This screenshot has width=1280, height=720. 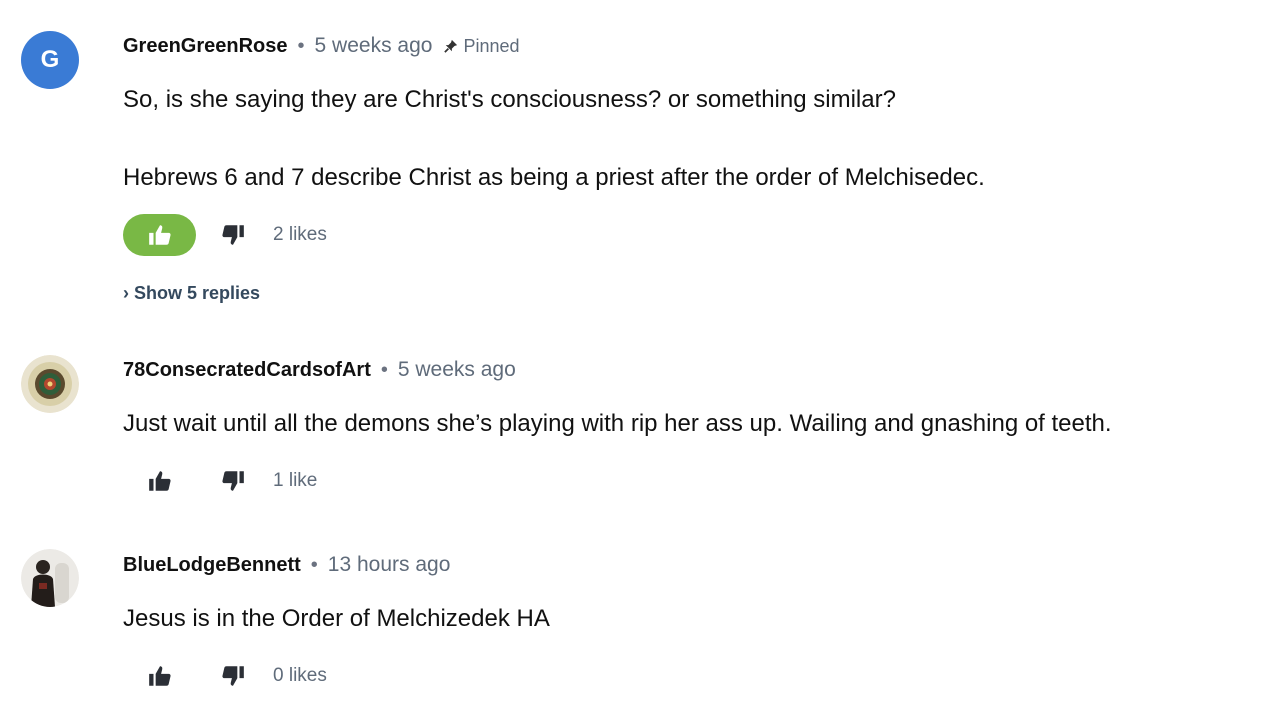 I want to click on comment-text-line: Jesus is in the Order of Melchizedek HA, so click(x=336, y=618).